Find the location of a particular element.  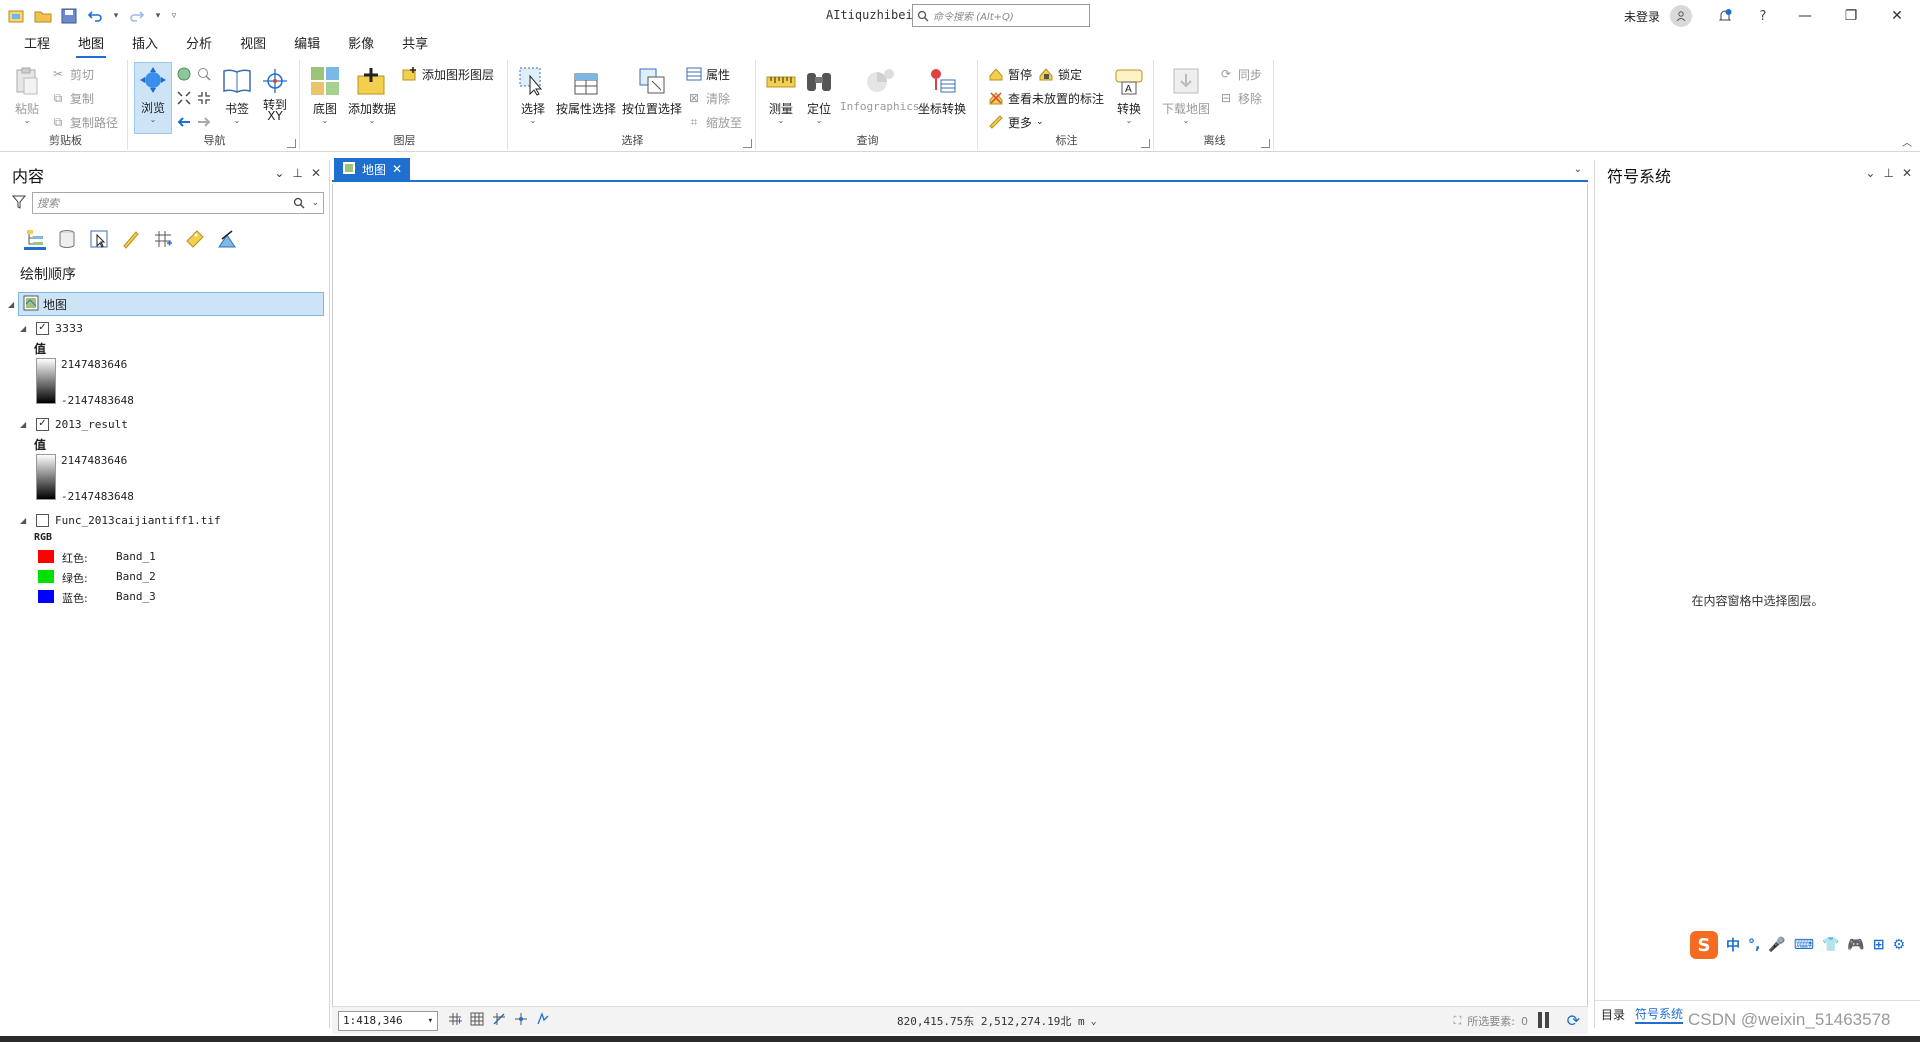

paste-button: 粘贴 ⌄ is located at coordinates (27, 94).